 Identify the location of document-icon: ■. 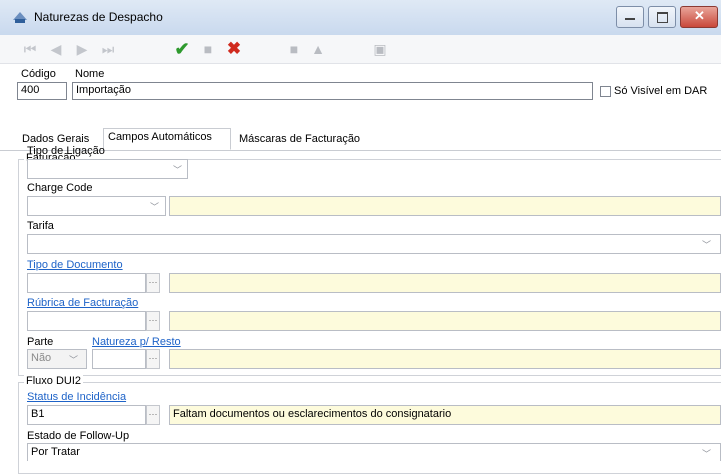
(294, 49).